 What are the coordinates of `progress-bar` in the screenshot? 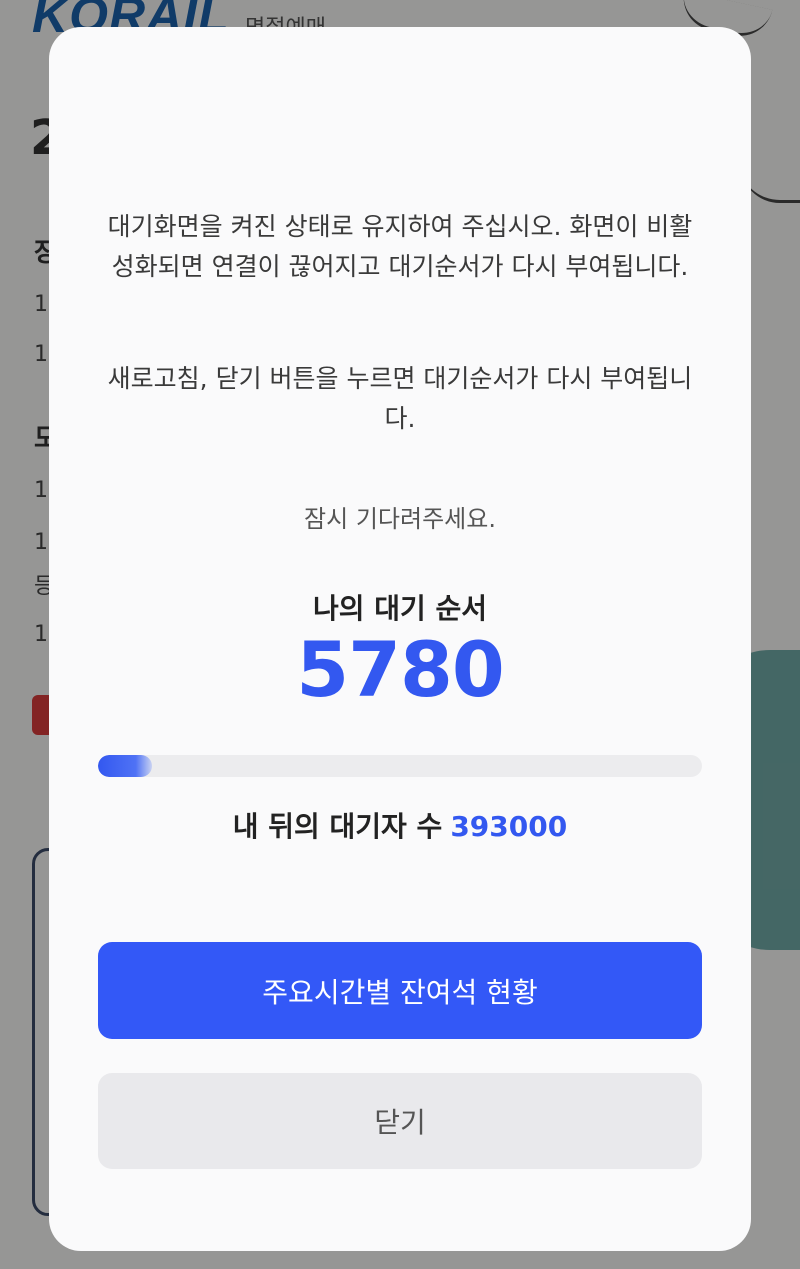 It's located at (400, 766).